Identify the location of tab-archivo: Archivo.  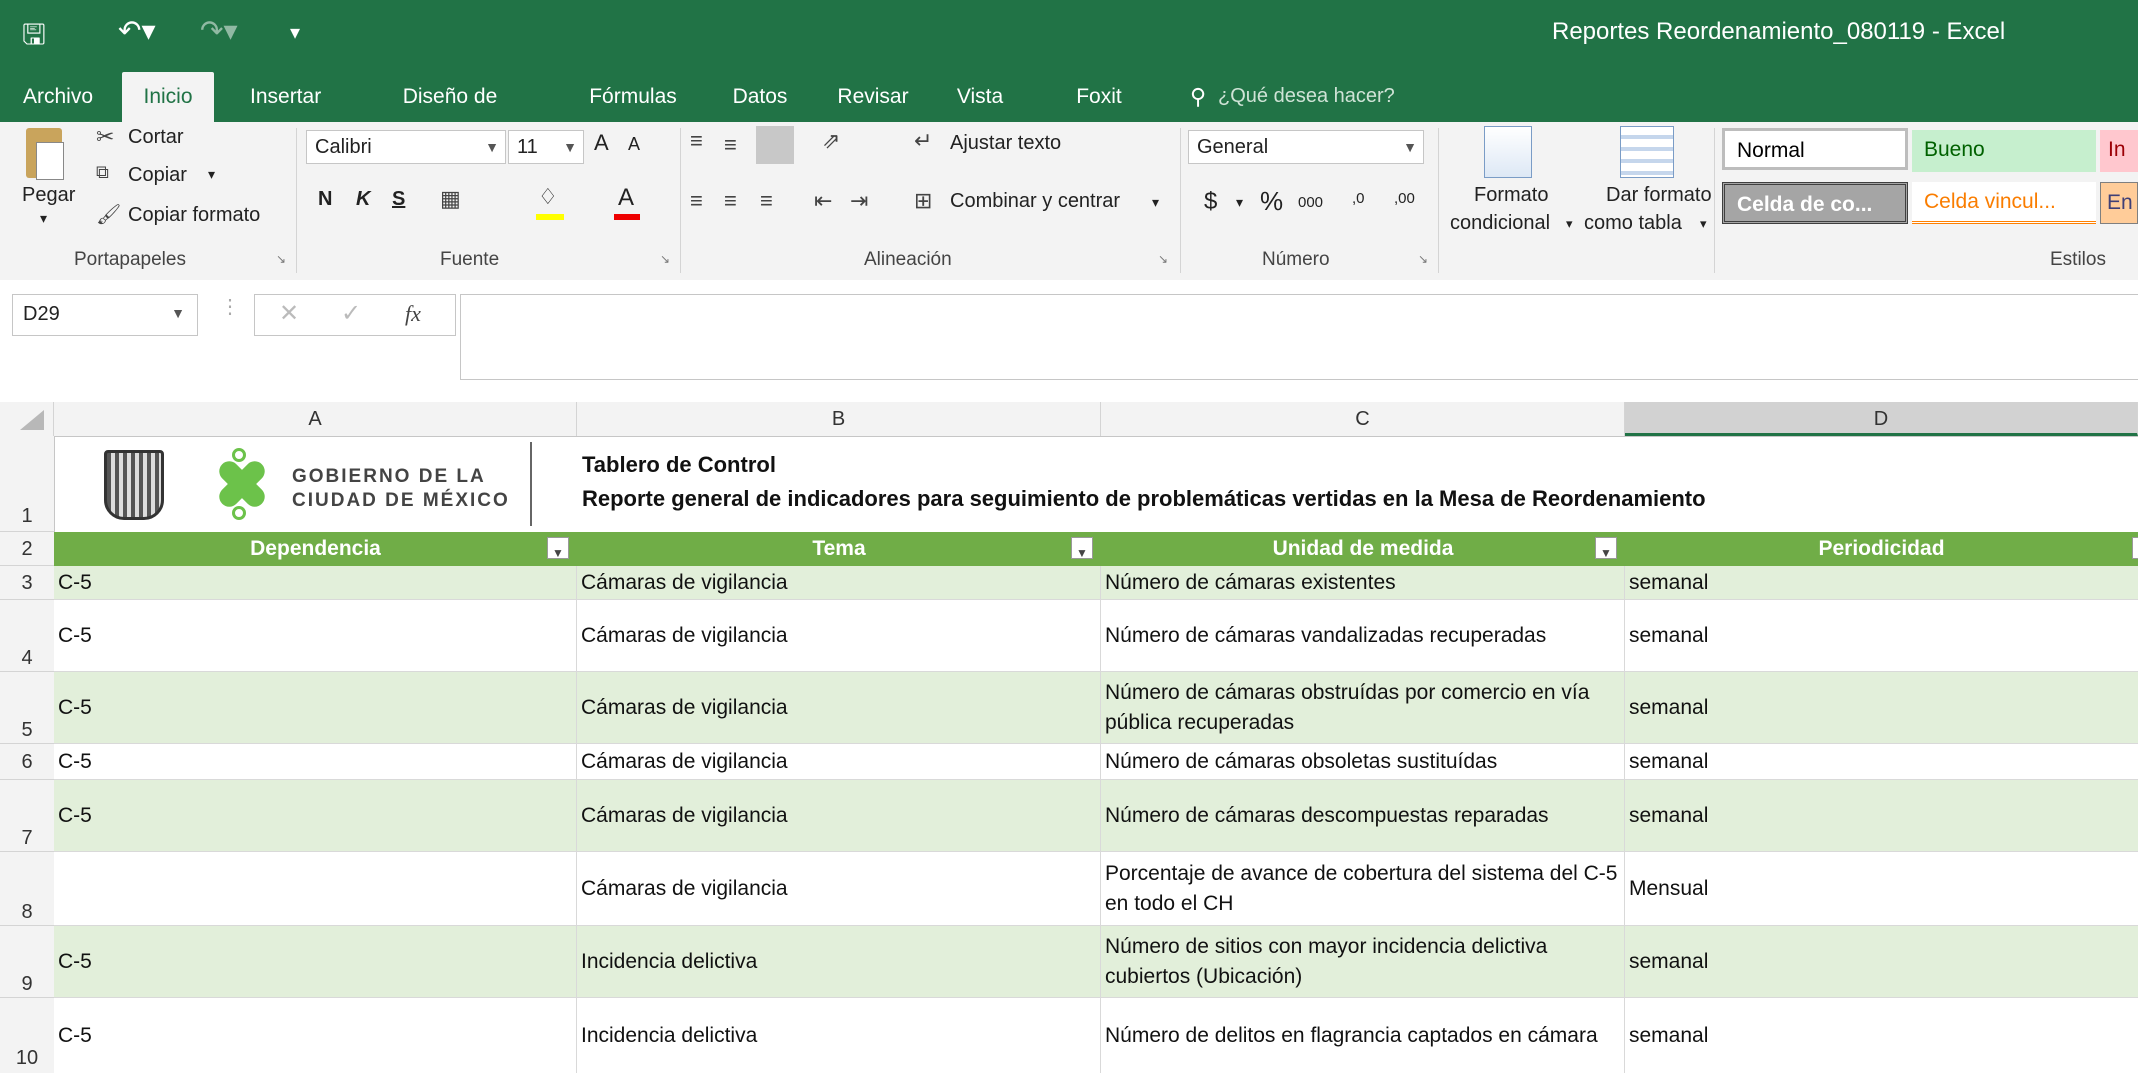
(58, 97).